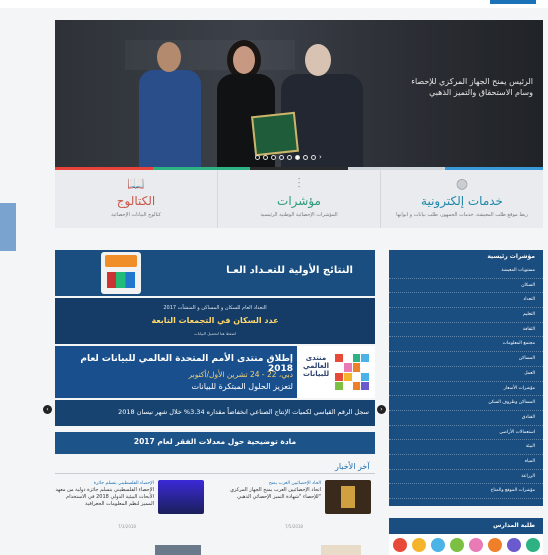  I want to click on banner-line: اضغط هنا لتحميل البيانات, so click(215, 333).